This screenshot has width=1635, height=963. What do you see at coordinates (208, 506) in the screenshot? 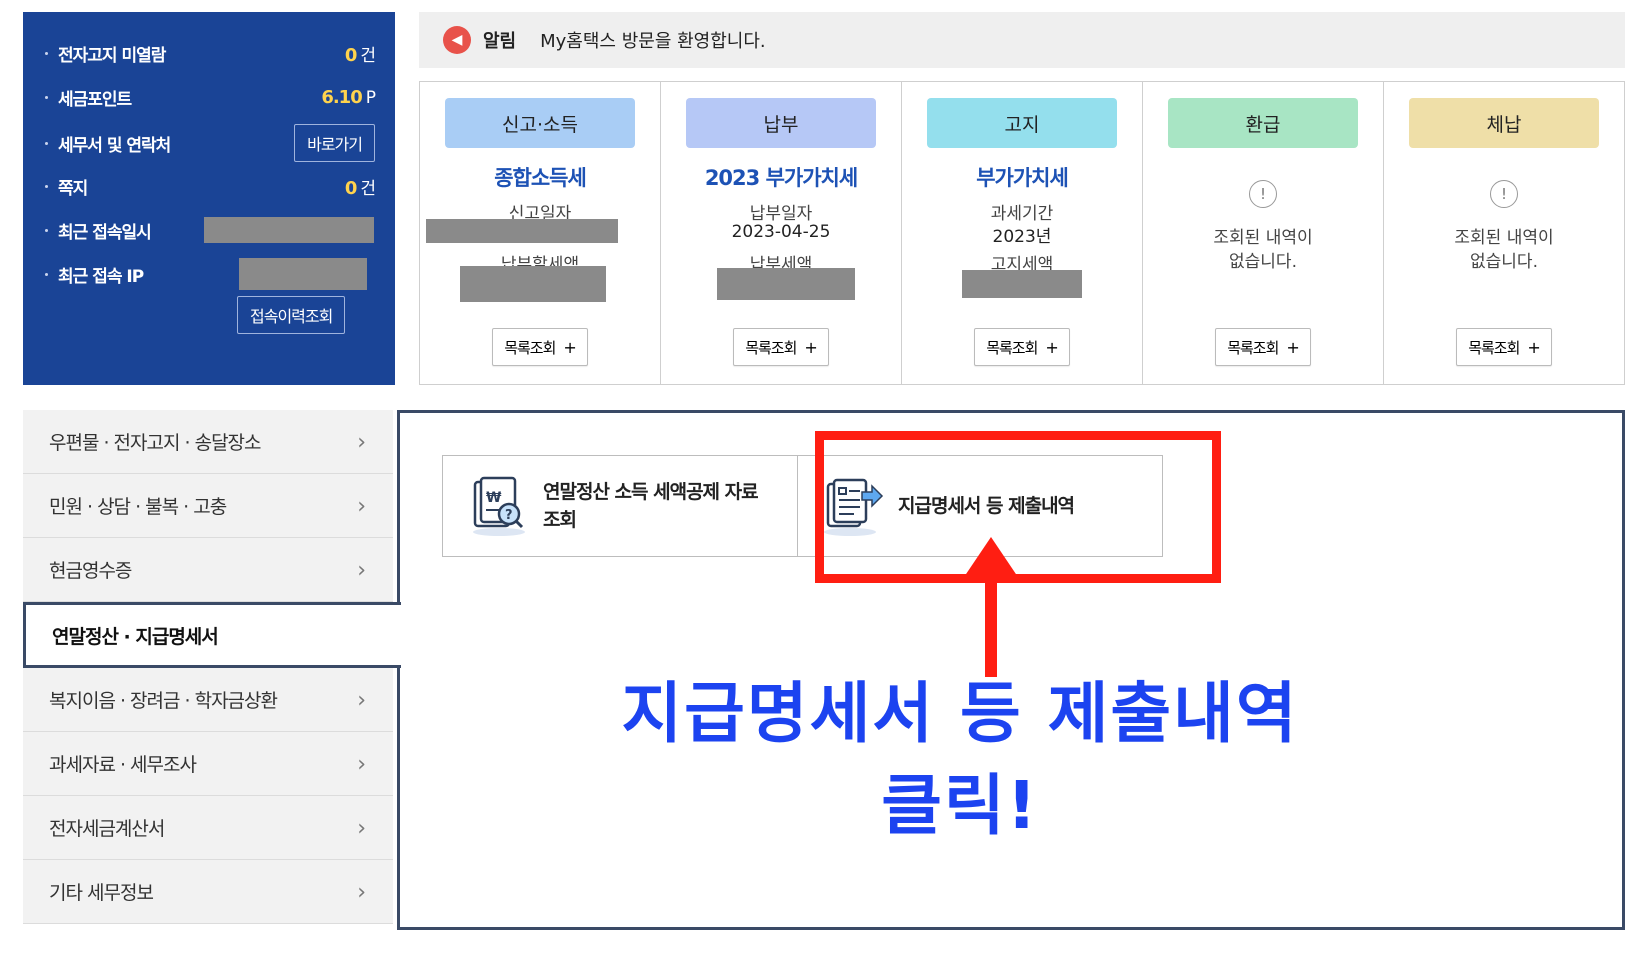
I see `menu-item-civil-complaint: 민원 · 상담 · 불복 · 고충 ›` at bounding box center [208, 506].